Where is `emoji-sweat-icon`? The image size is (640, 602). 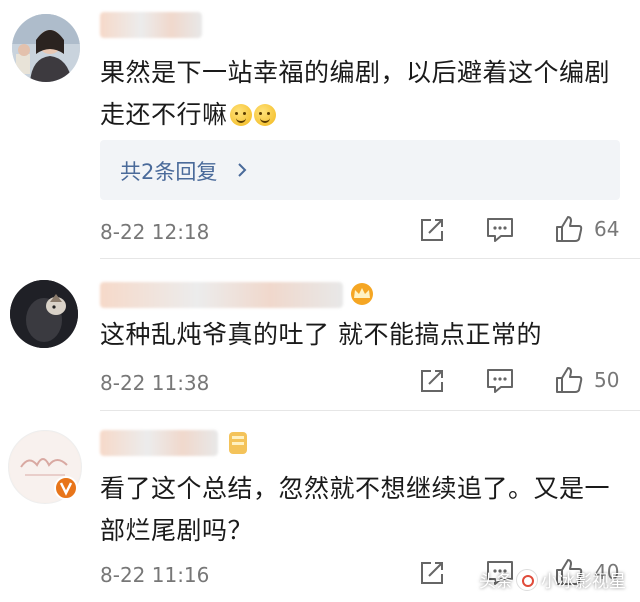 emoji-sweat-icon is located at coordinates (240, 115).